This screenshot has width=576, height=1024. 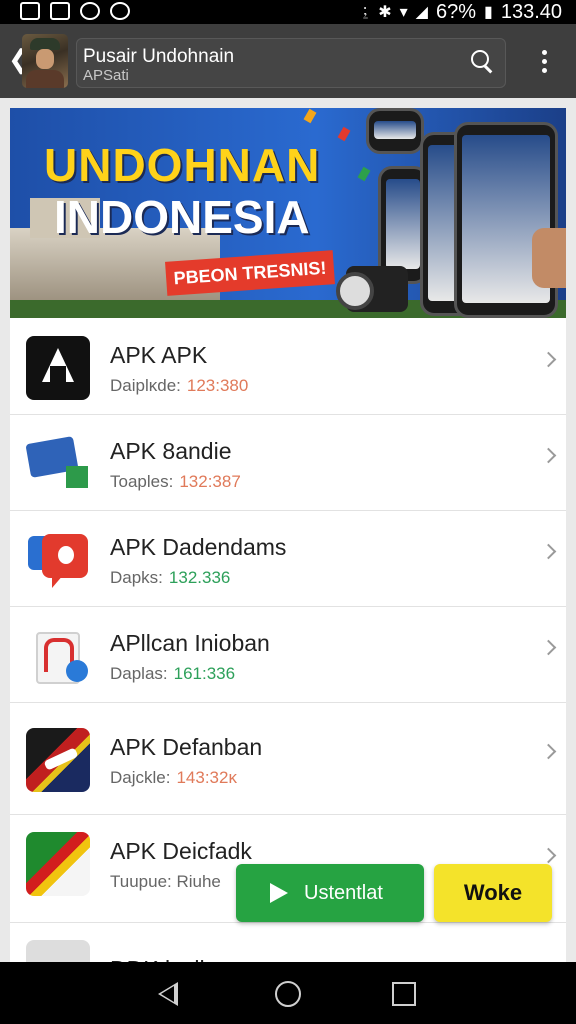 I want to click on app-meta: Toaples: 132:387, so click(x=175, y=481).